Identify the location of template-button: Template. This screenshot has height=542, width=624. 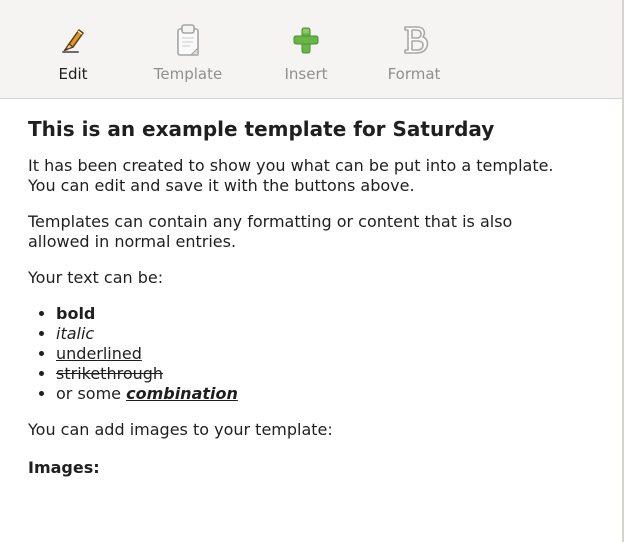
(188, 53).